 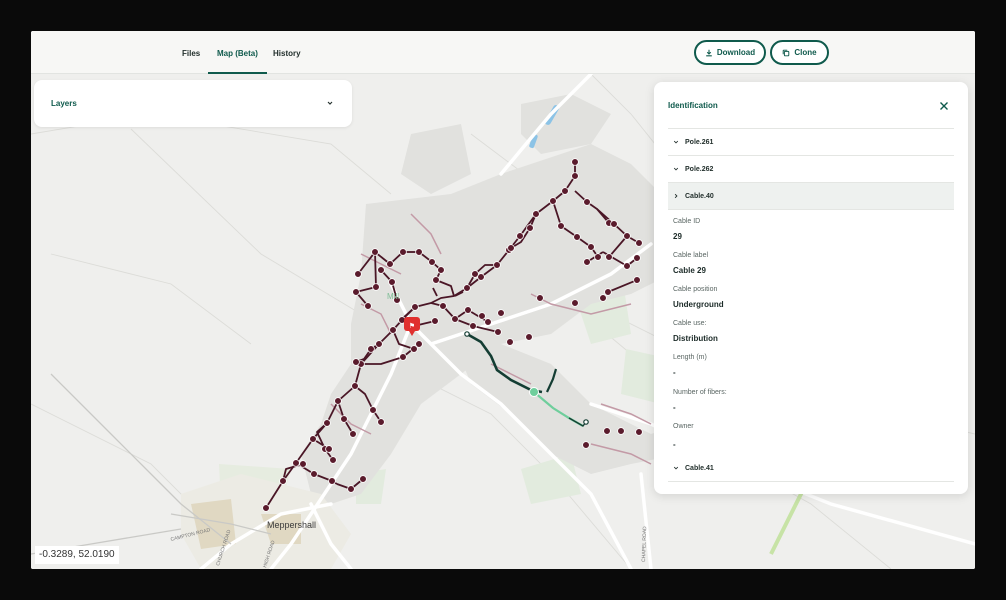 What do you see at coordinates (64, 103) in the screenshot?
I see `layers-title: Layers` at bounding box center [64, 103].